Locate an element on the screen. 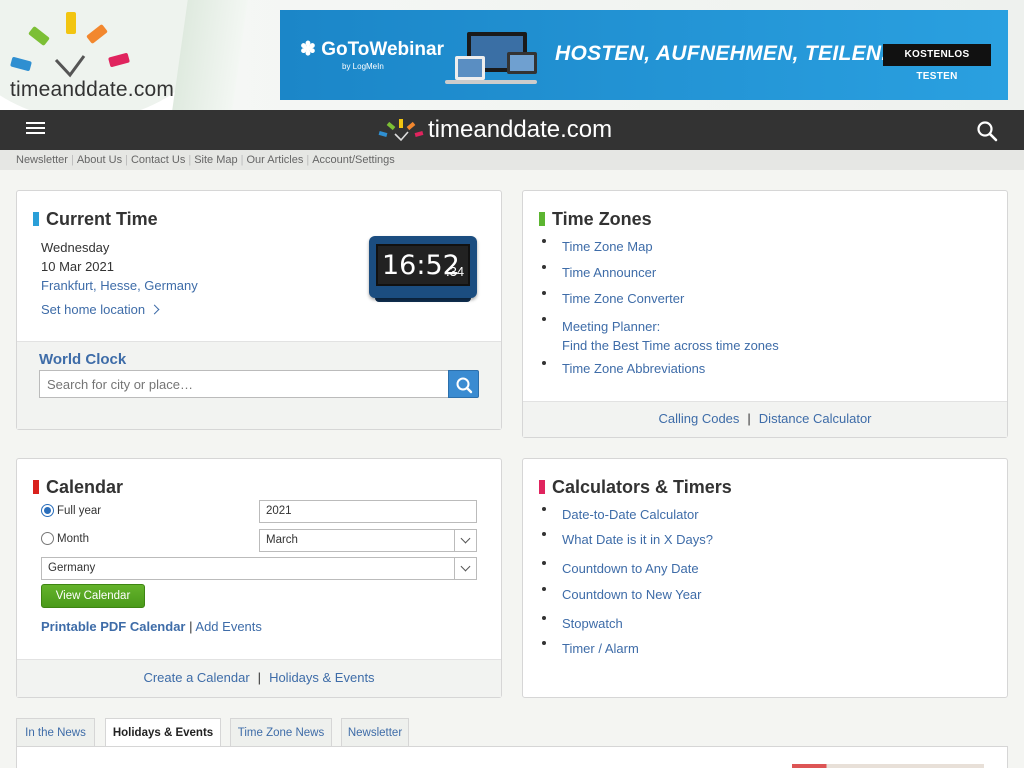 The image size is (1024, 768). add-events-link: Add Events is located at coordinates (228, 626).